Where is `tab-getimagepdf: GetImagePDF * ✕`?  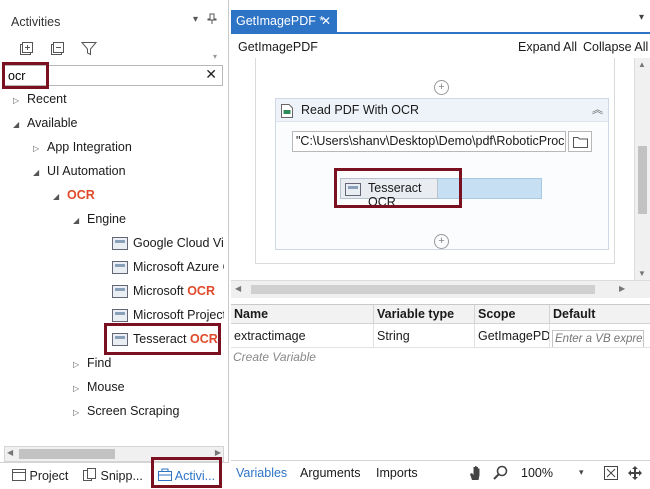 tab-getimagepdf: GetImagePDF * ✕ is located at coordinates (284, 21).